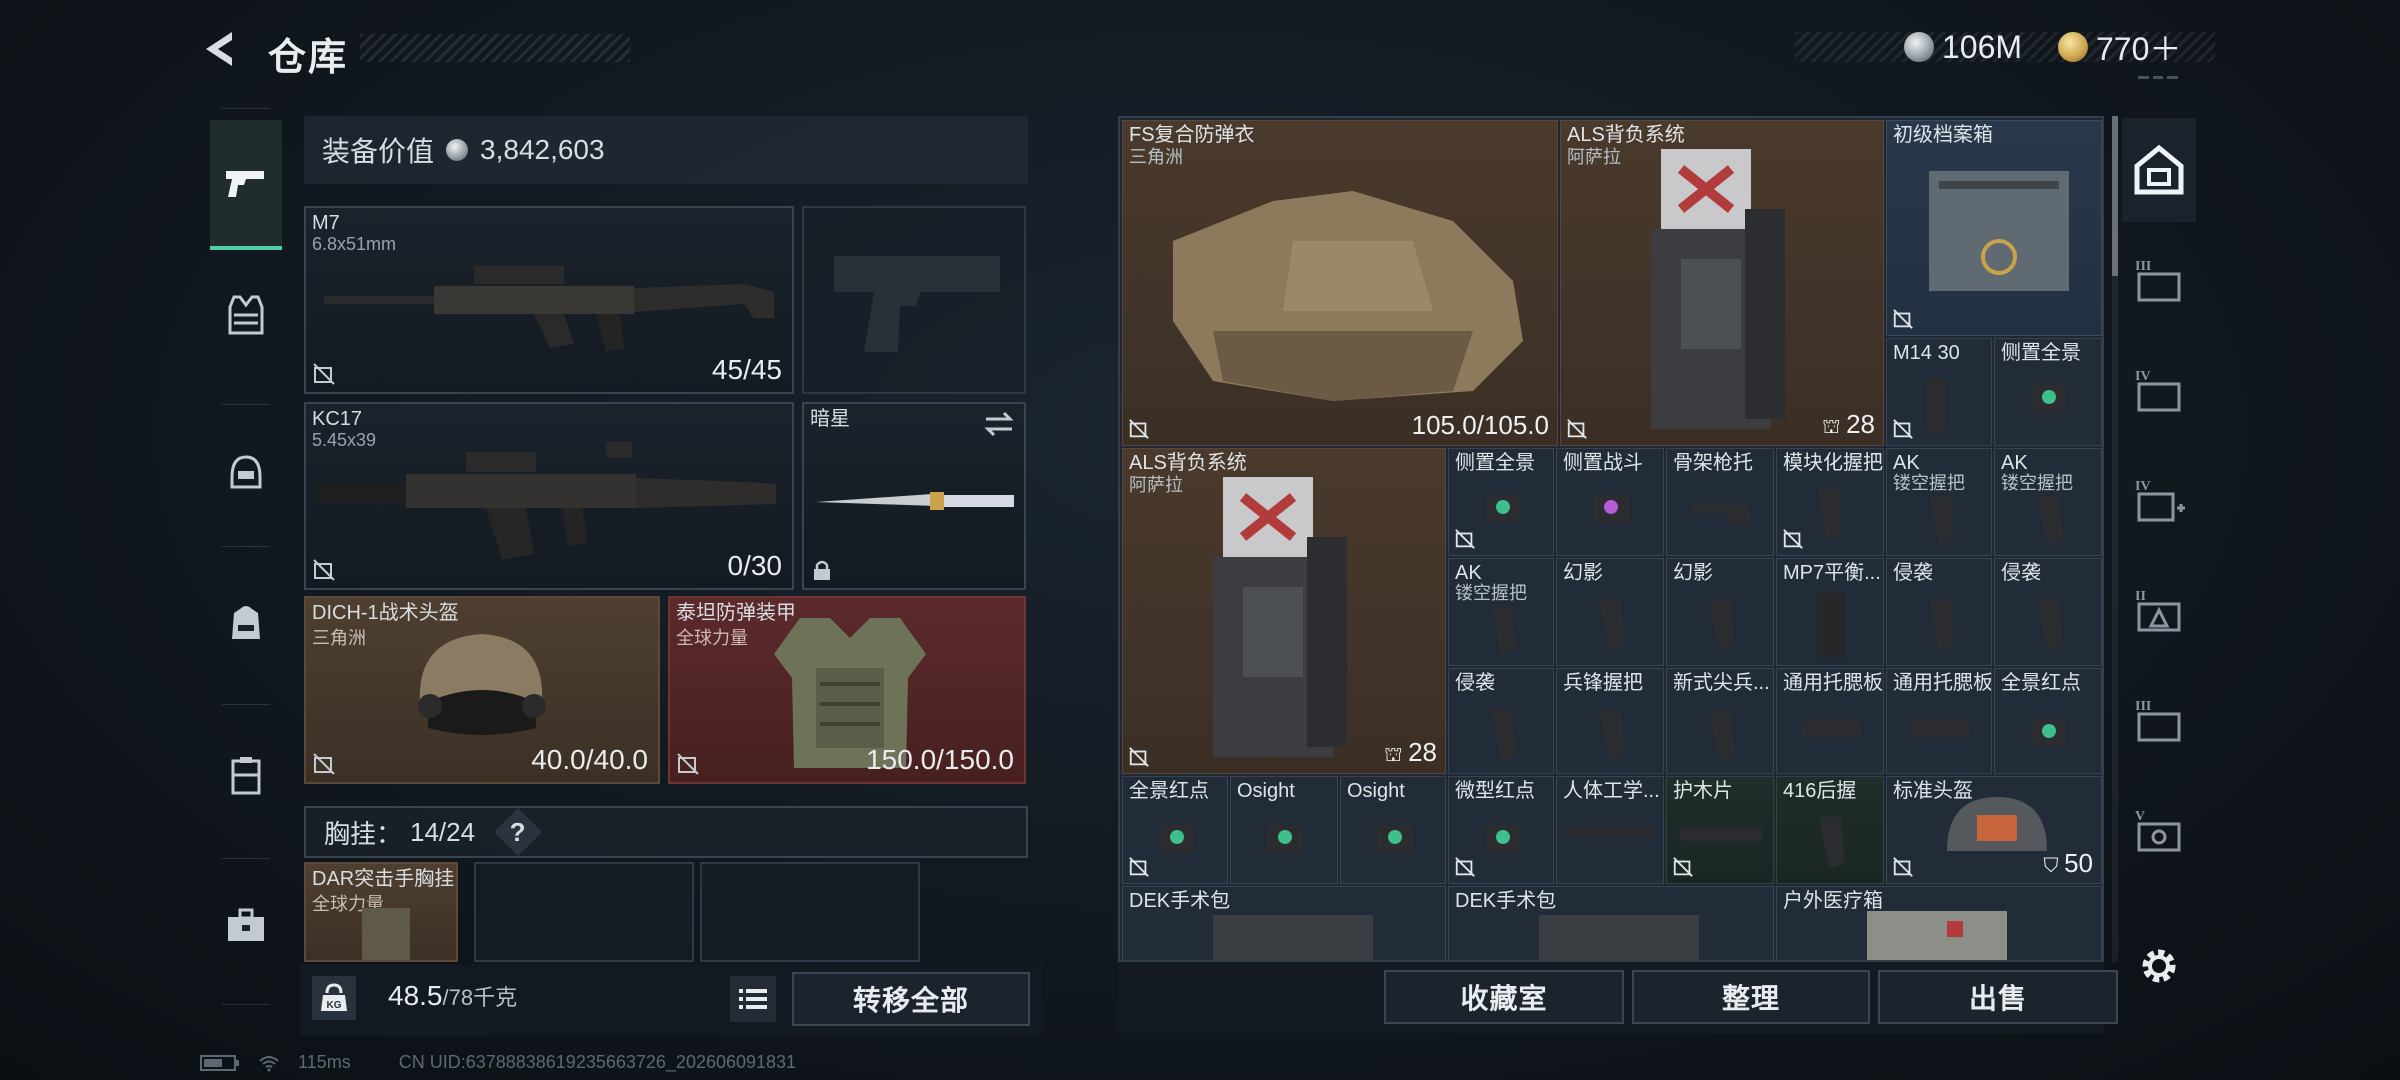 This screenshot has height=1080, width=2400. I want to click on storage-item-osight-2: Osight, so click(1393, 830).